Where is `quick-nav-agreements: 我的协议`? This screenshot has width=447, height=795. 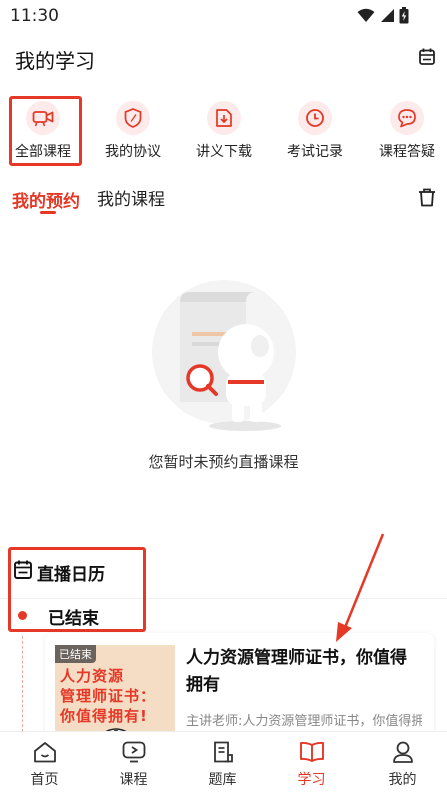
quick-nav-agreements: 我的协议 is located at coordinates (133, 133).